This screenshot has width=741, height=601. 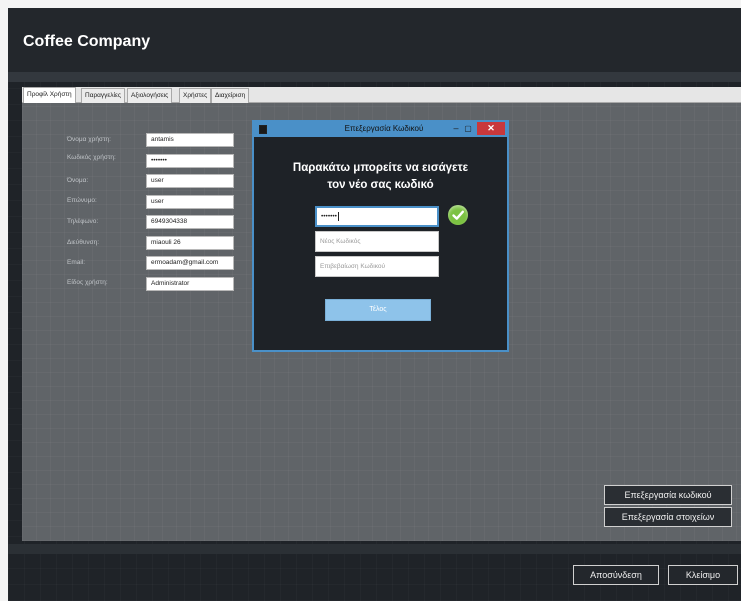 I want to click on dialog-heading-line-1: Παρακάτω μπορείτε να εισάγετε, so click(x=380, y=168).